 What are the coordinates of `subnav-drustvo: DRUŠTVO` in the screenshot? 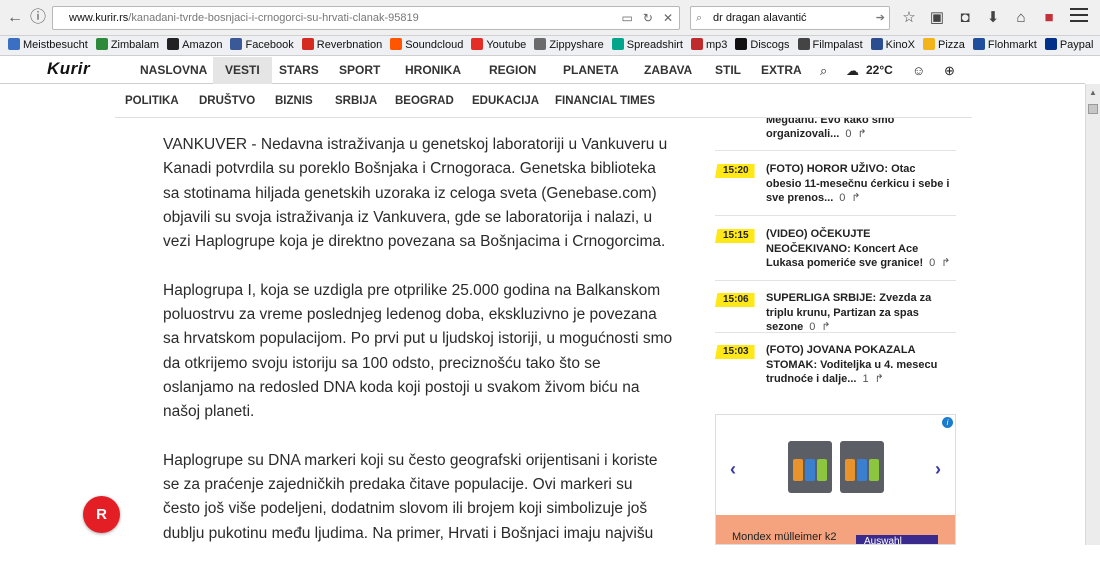 It's located at (227, 101).